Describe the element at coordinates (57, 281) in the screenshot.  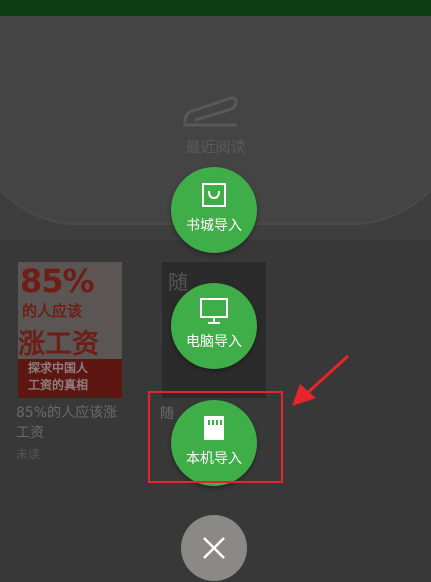
I see `book-cover-text: 85%` at that location.